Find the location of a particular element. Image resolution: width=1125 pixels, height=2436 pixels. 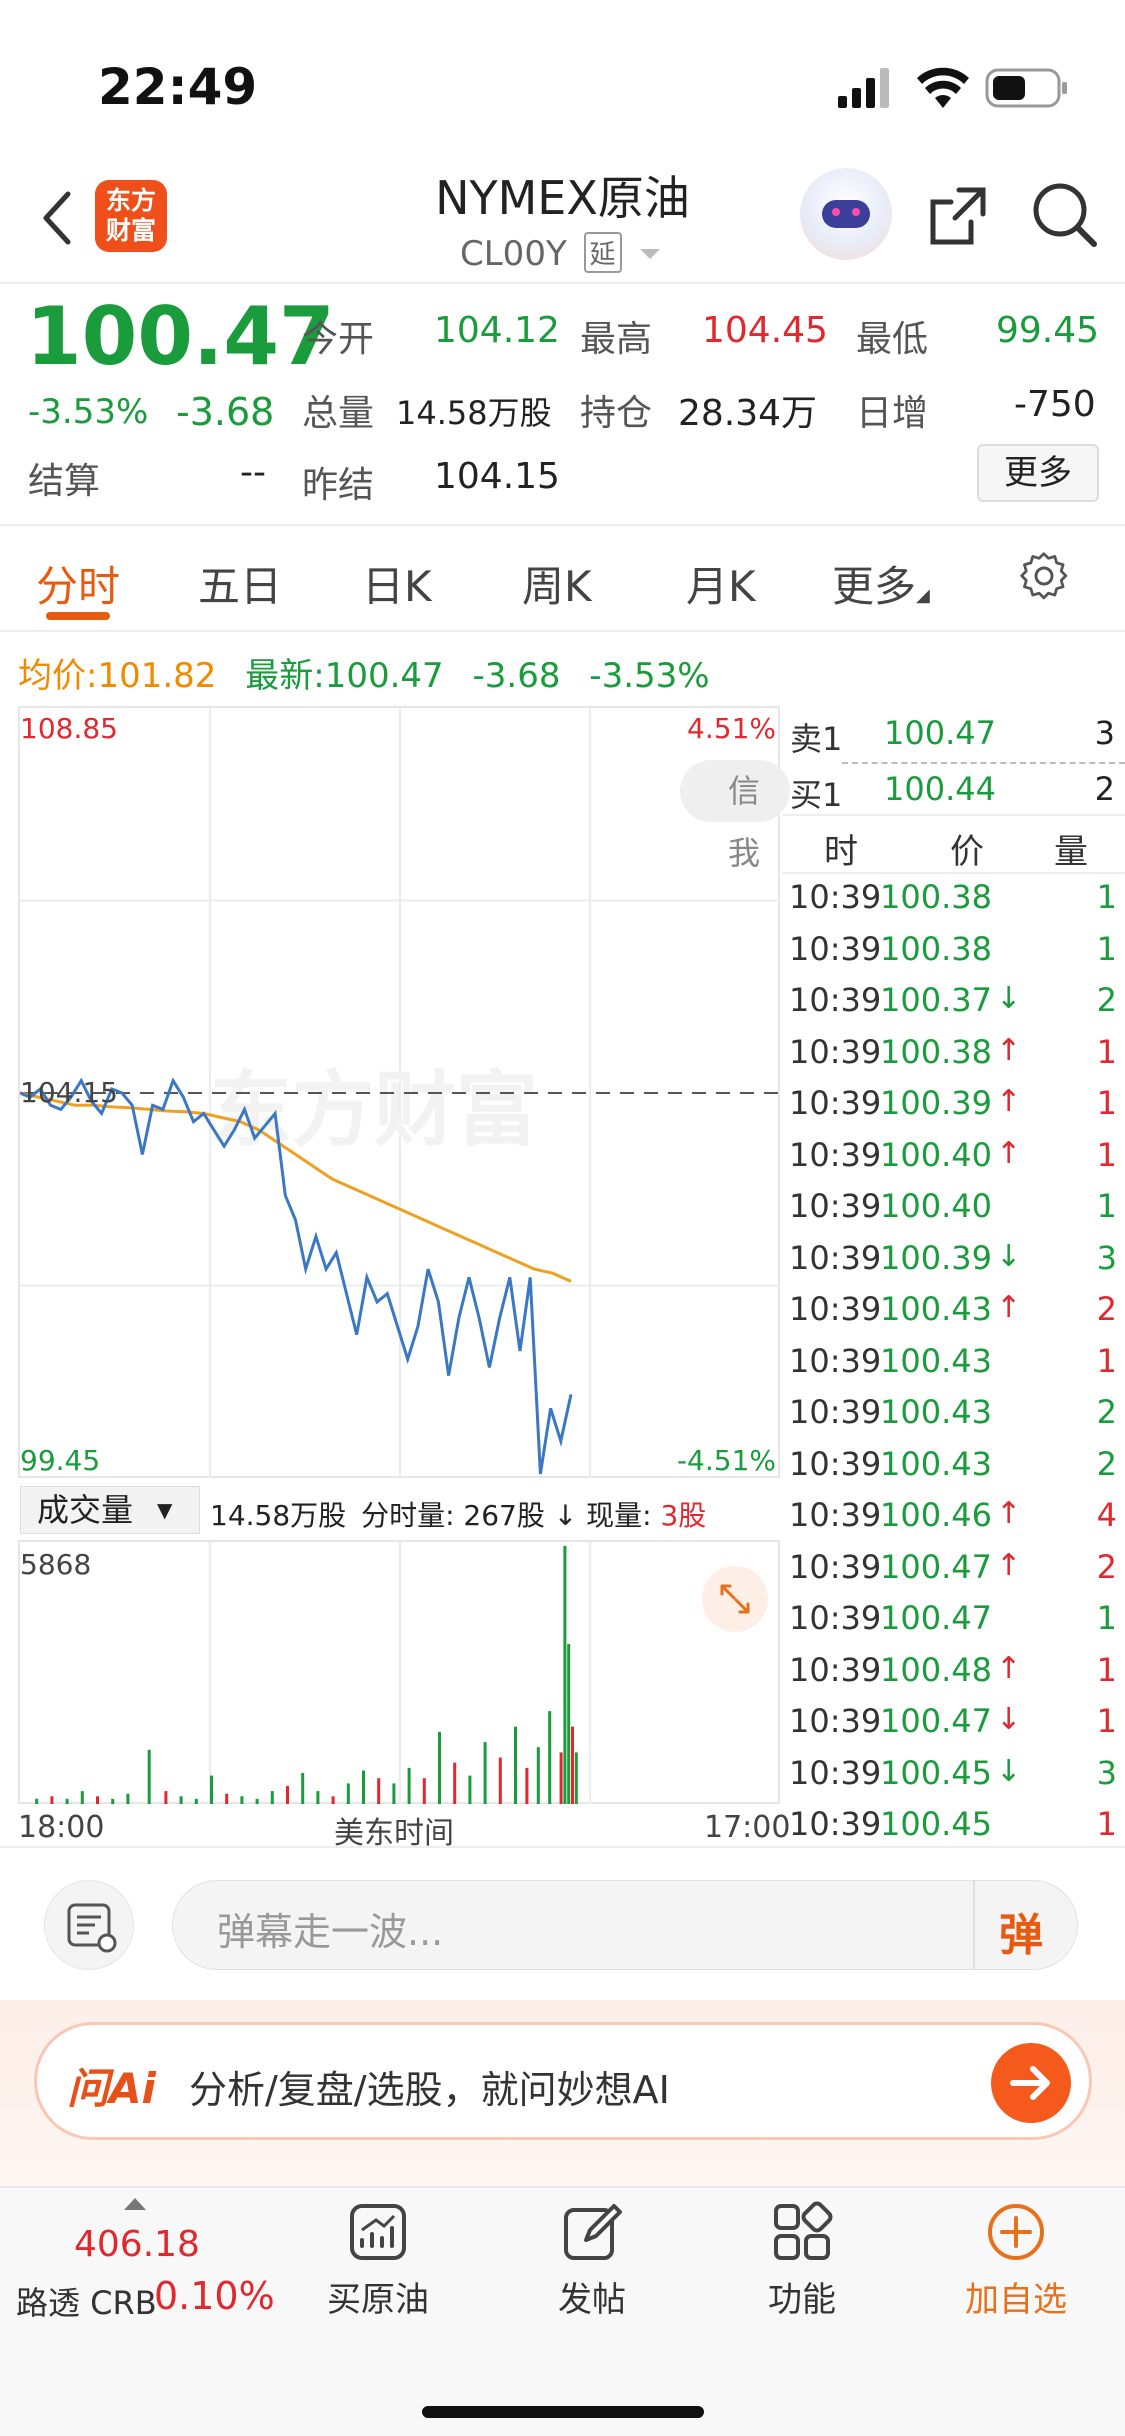

search-icon is located at coordinates (1065, 215).